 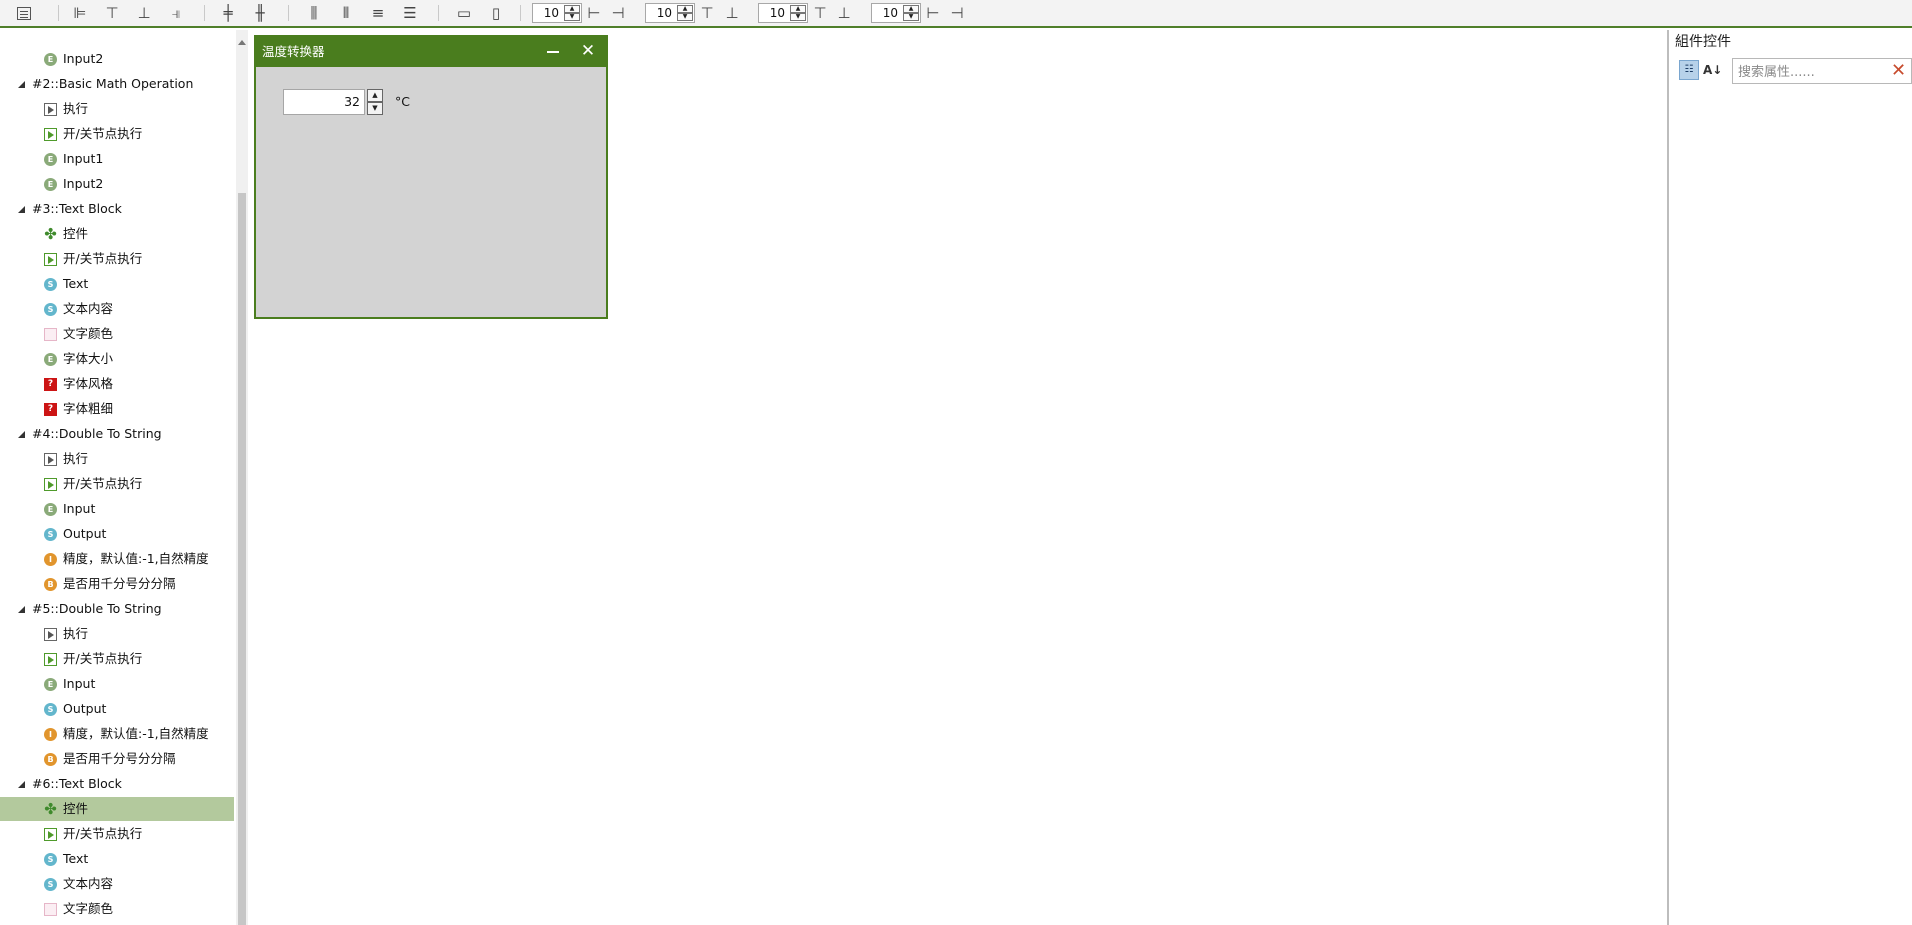 I want to click on tree-property-item: ? 字体粗细, so click(x=117, y=409).